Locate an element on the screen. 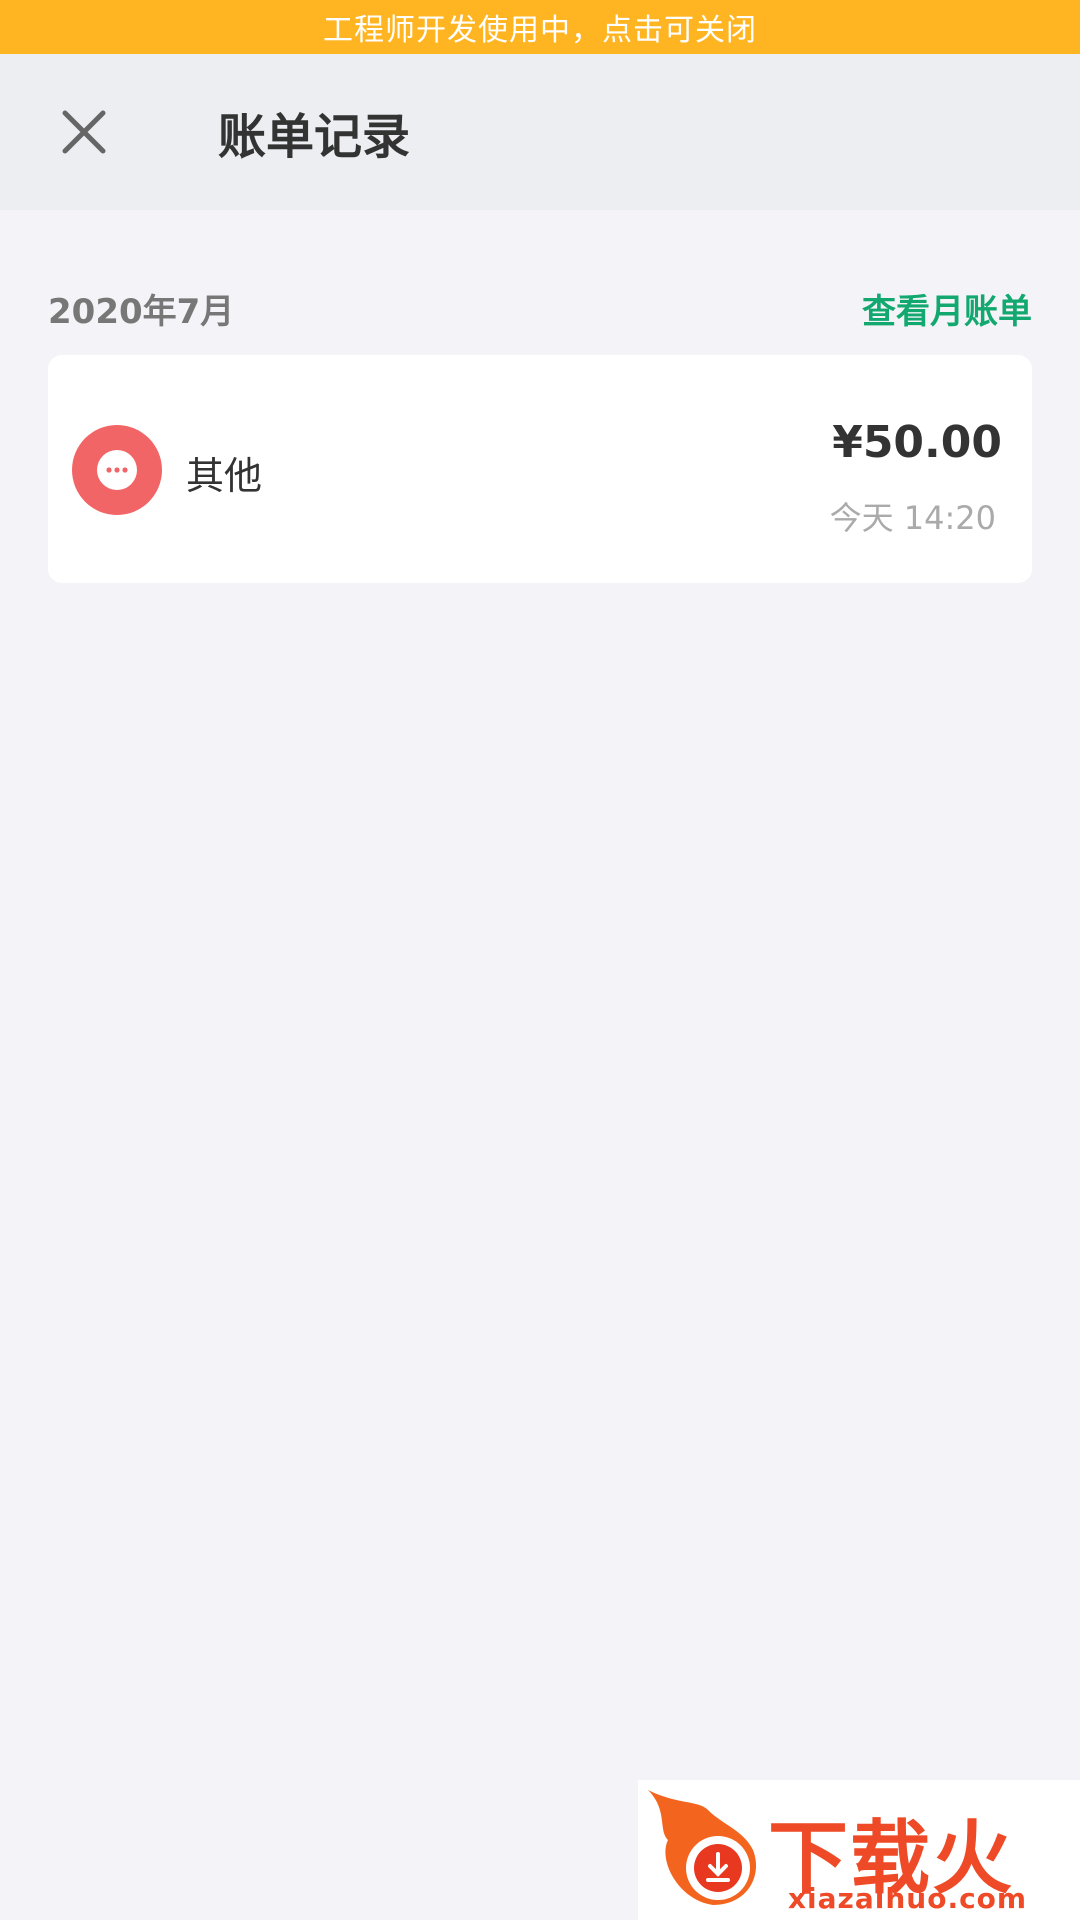  dev-mode-banner: 工程师开发使用中，点击可关闭 is located at coordinates (540, 27).